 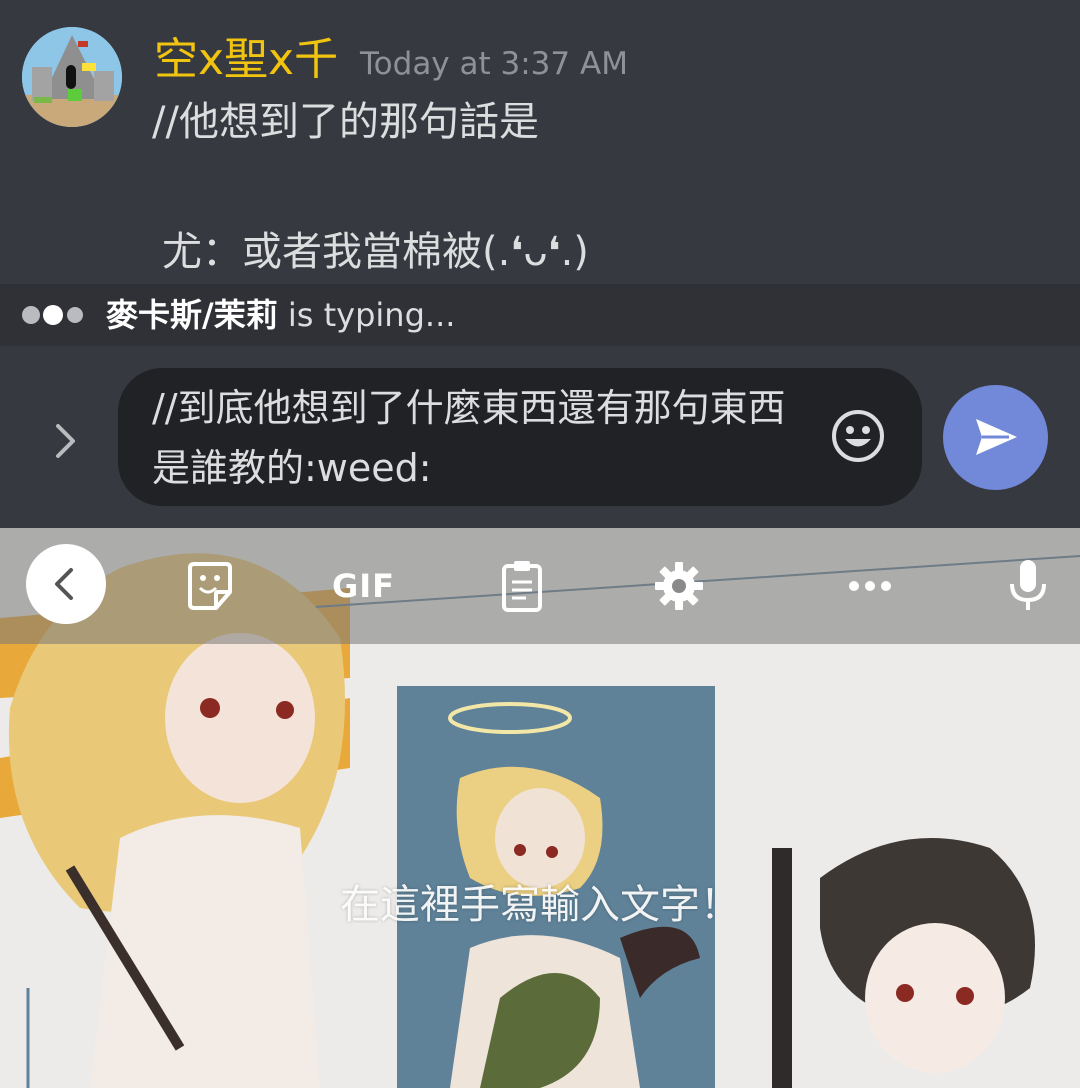 I want to click on microphone-icon, so click(x=1028, y=585).